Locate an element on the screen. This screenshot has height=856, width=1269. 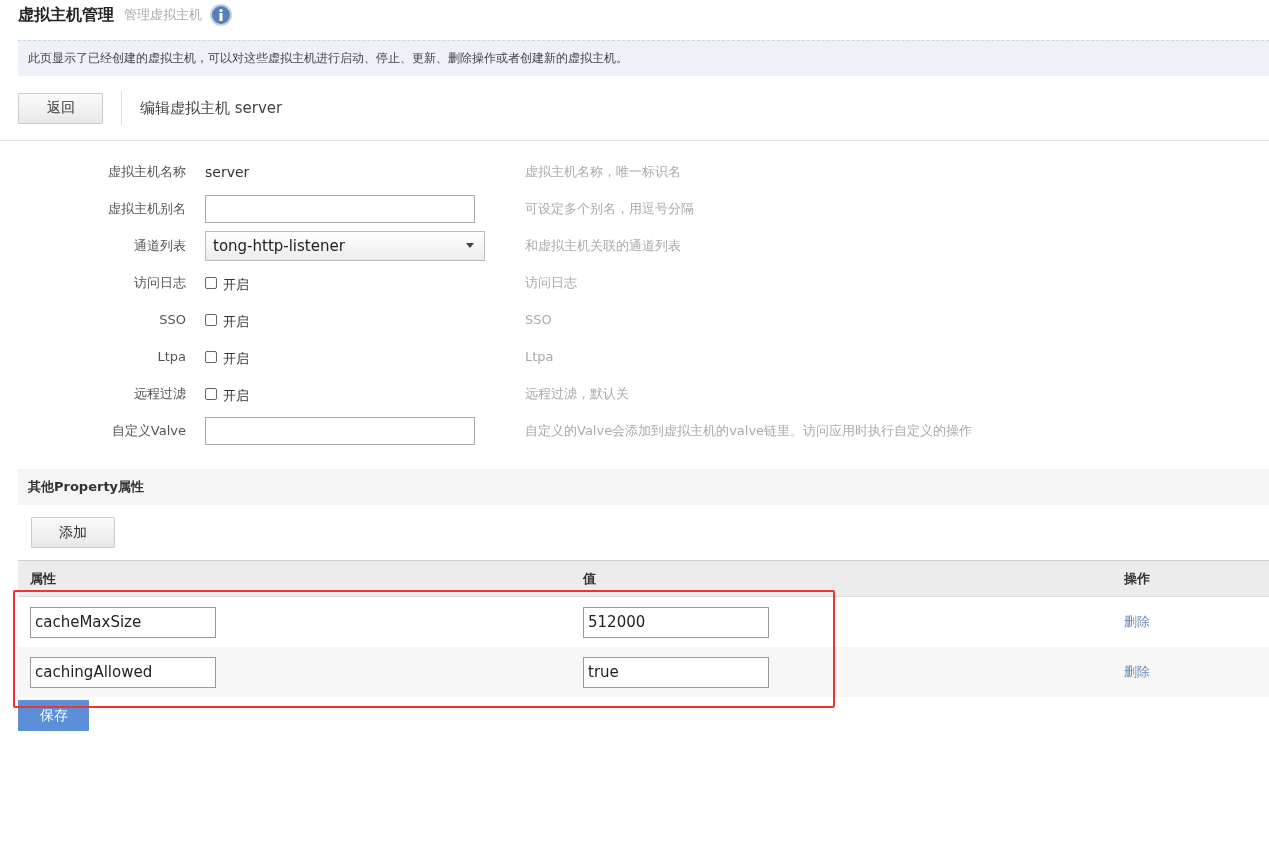
field-label: Ltpa is located at coordinates (171, 356).